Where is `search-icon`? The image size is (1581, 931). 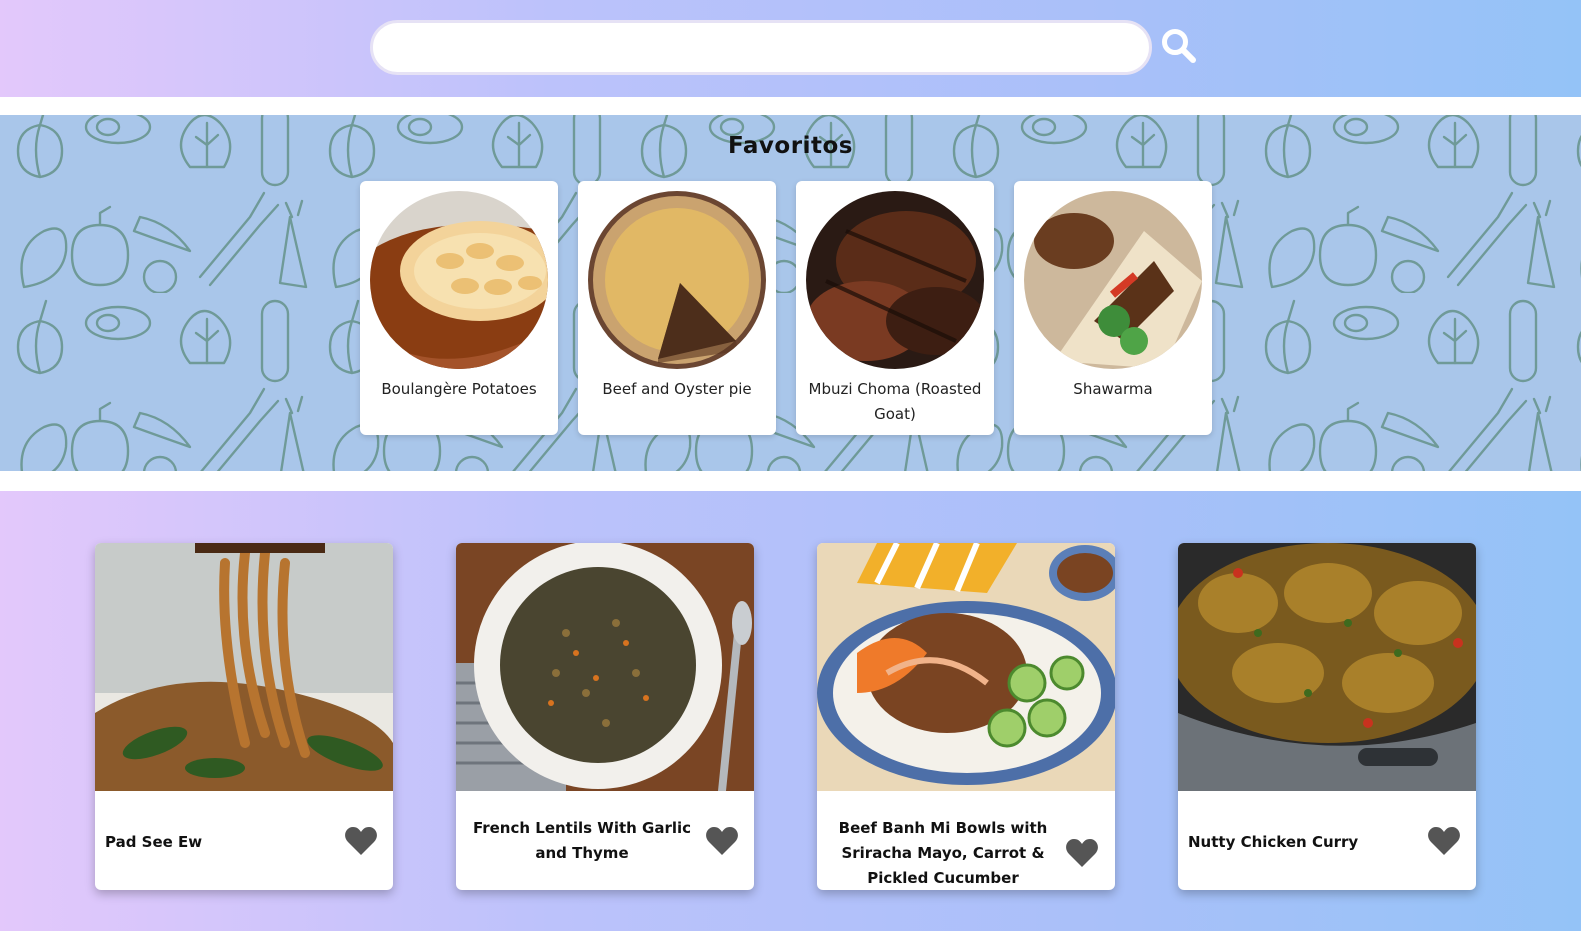
search-icon is located at coordinates (1179, 46).